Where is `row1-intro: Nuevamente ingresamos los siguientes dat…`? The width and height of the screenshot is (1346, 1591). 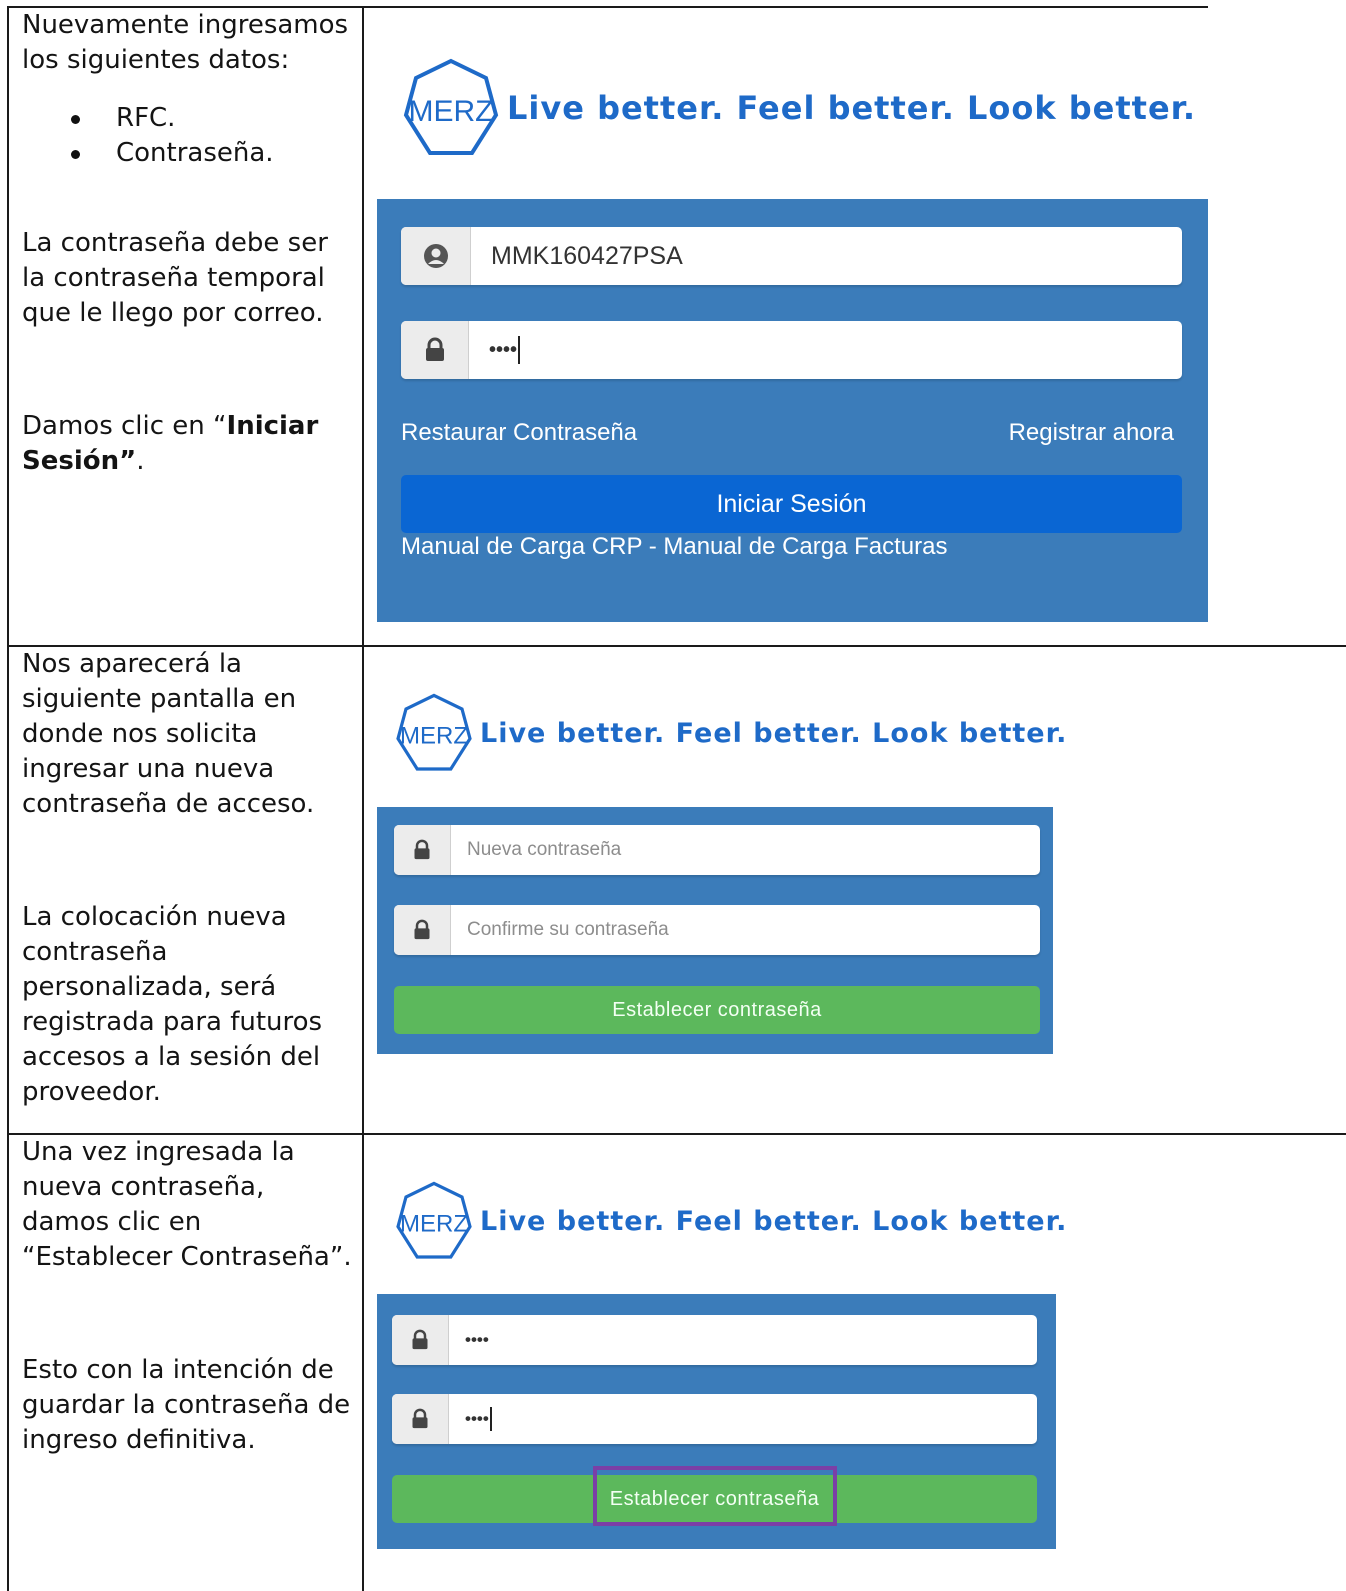
row1-intro: Nuevamente ingresamos los siguientes dat… is located at coordinates (185, 42).